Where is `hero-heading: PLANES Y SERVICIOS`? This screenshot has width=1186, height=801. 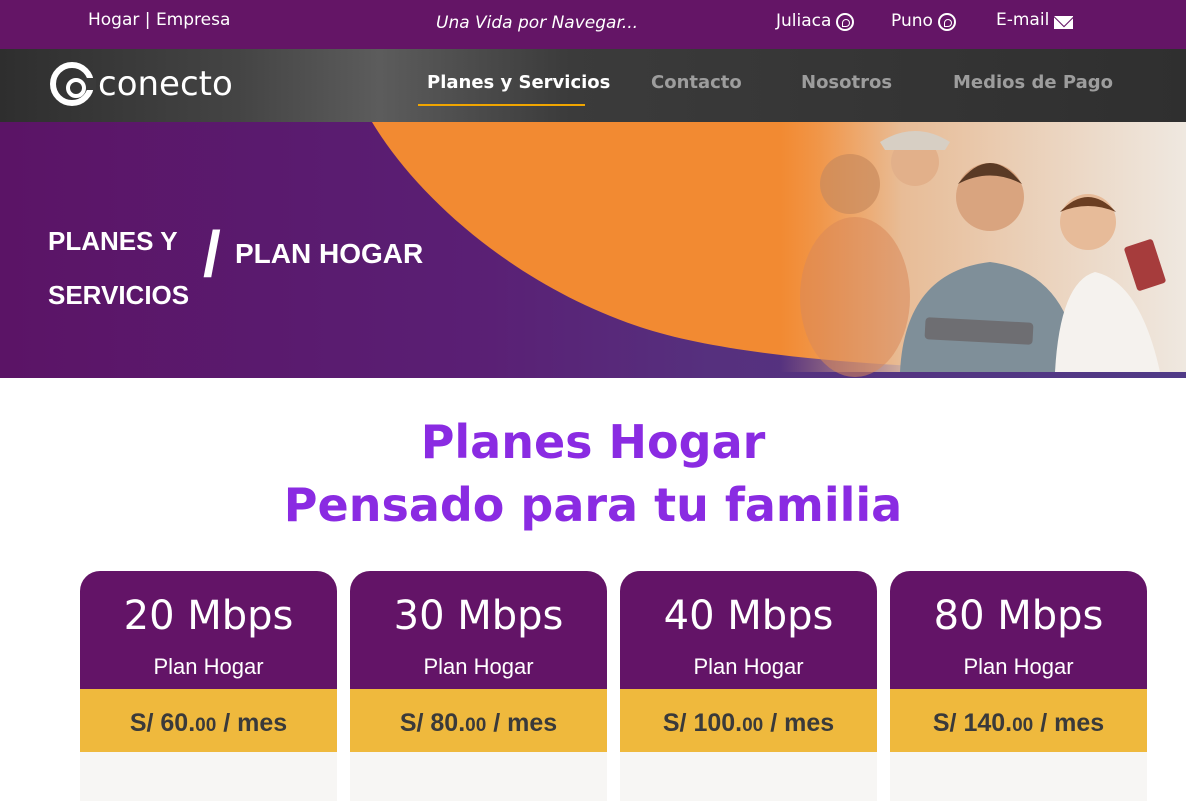
hero-heading: PLANES Y SERVICIOS is located at coordinates (118, 268).